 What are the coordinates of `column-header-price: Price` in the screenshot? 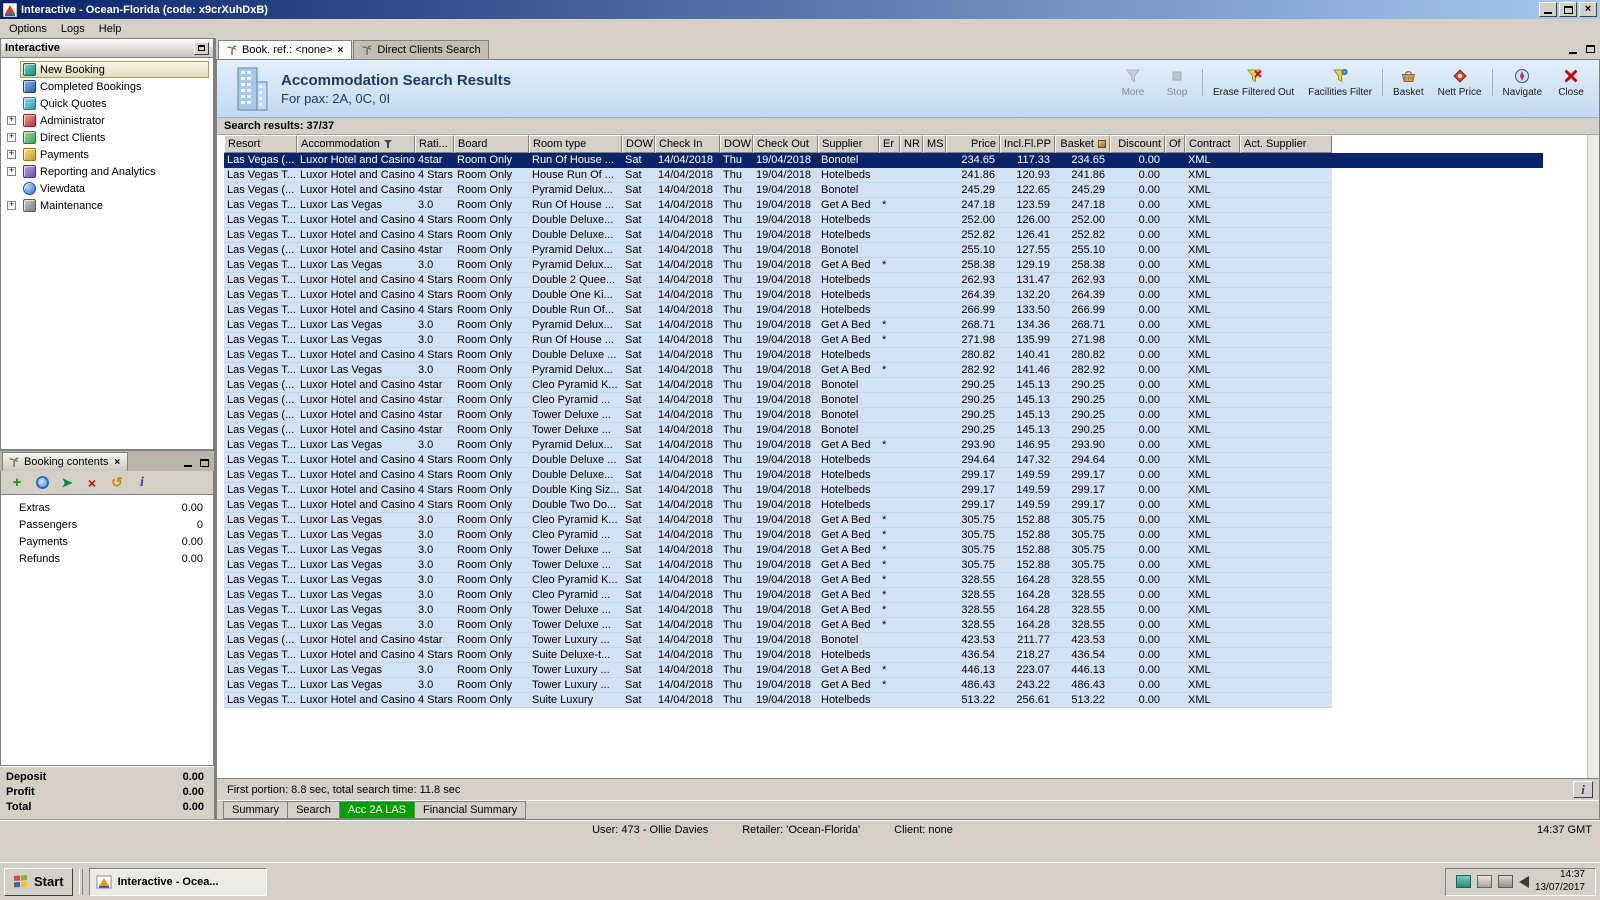 It's located at (973, 144).